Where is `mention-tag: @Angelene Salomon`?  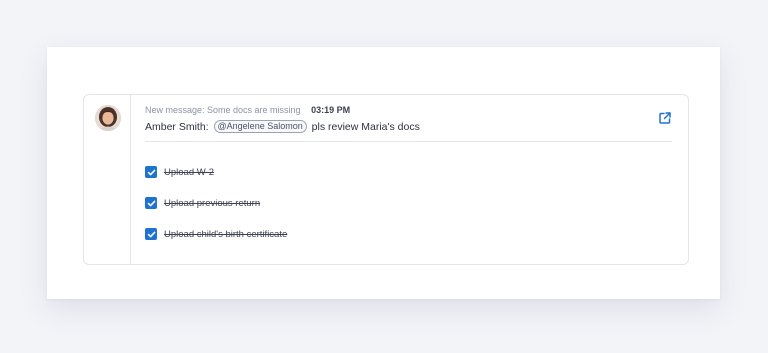 mention-tag: @Angelene Salomon is located at coordinates (260, 126).